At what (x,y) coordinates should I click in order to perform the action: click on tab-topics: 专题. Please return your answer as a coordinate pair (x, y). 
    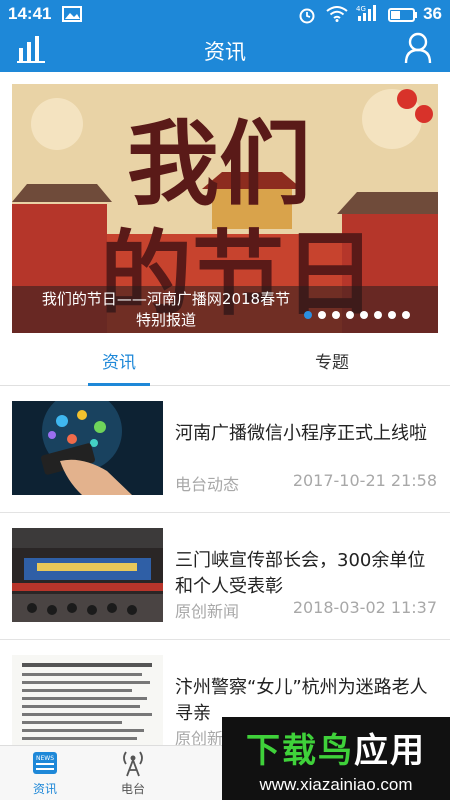
    Looking at the image, I should click on (332, 360).